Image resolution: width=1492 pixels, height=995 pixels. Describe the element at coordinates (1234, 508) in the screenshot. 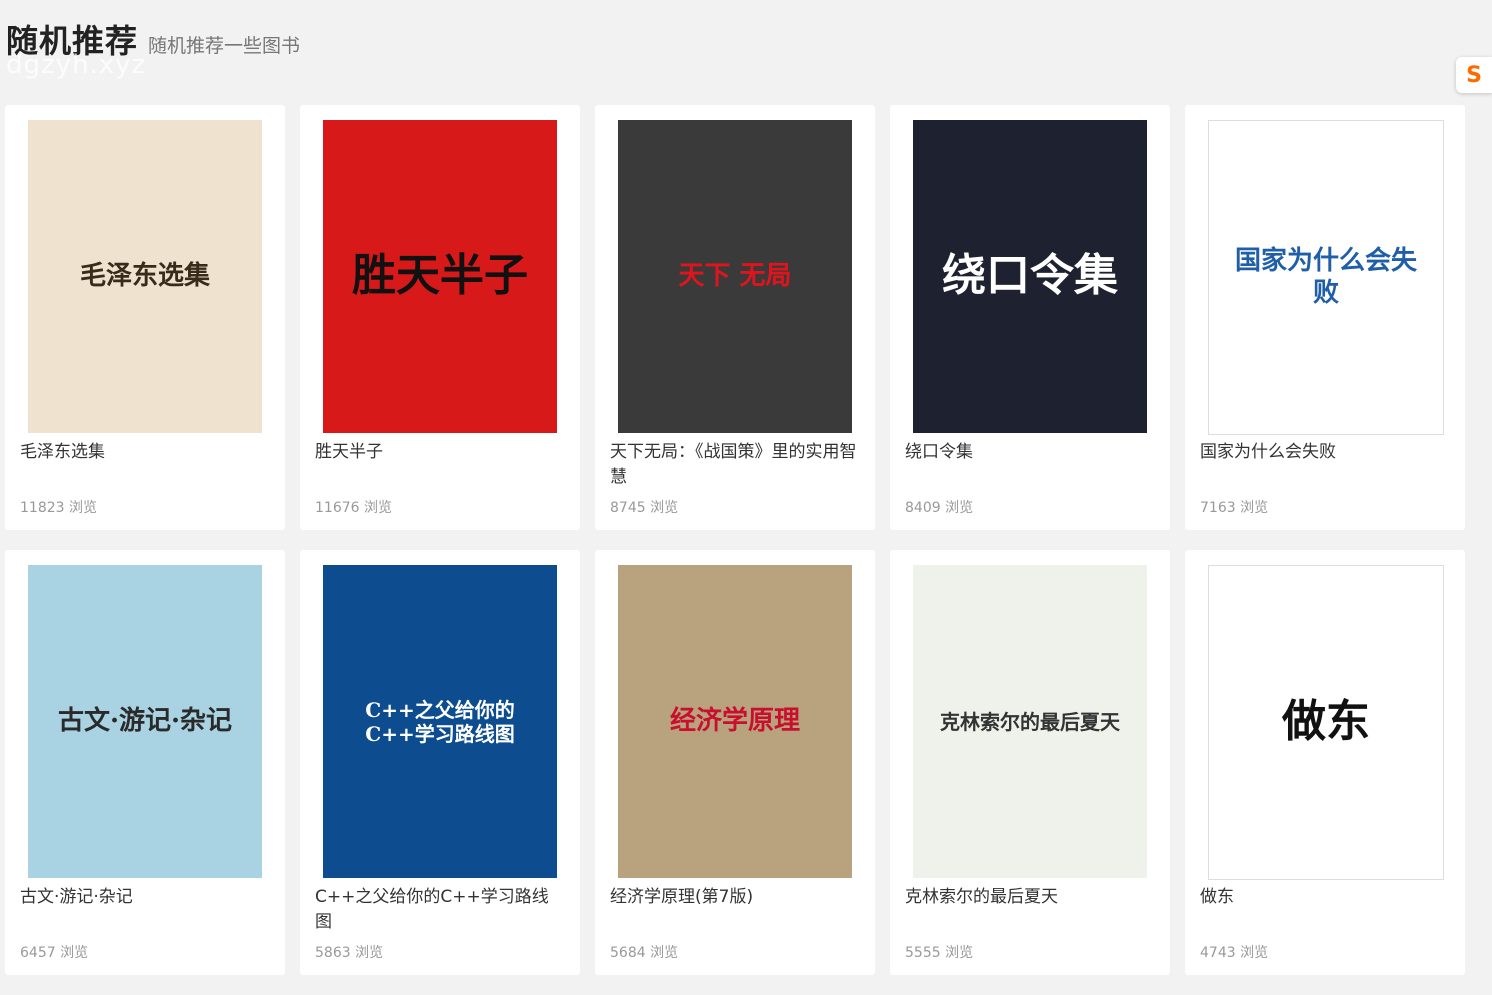

I see `book-view-count: 7163 浏览` at that location.